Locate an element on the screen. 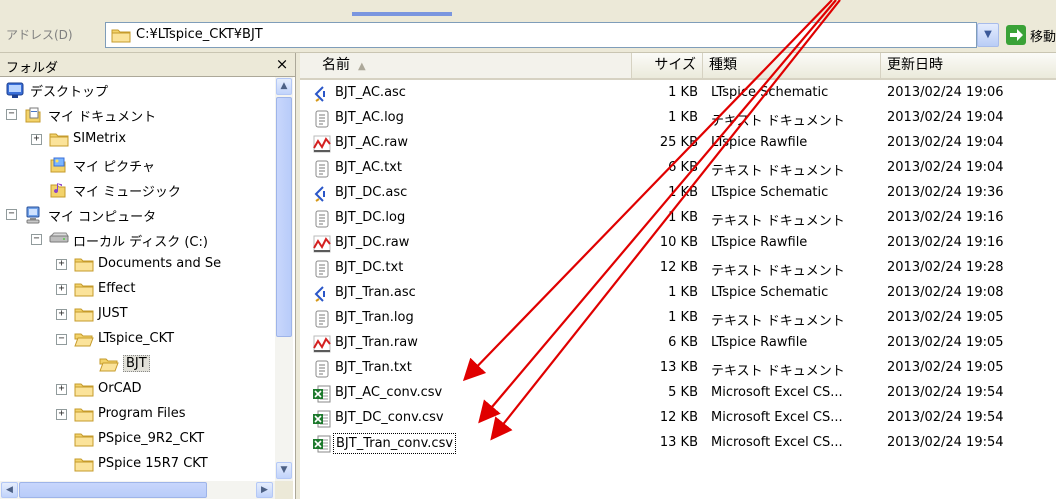  file-size: 10 KB is located at coordinates (678, 242).